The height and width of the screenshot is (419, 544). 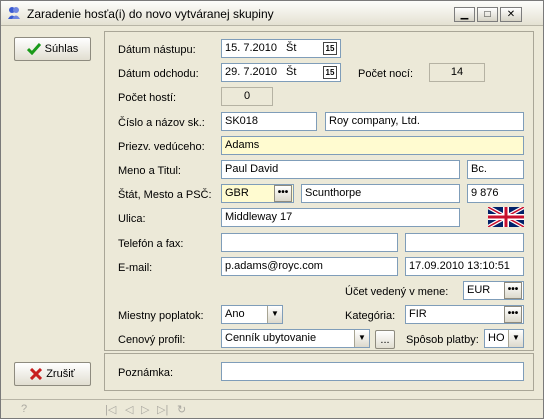 I want to click on currency-value: EUR, so click(x=479, y=290).